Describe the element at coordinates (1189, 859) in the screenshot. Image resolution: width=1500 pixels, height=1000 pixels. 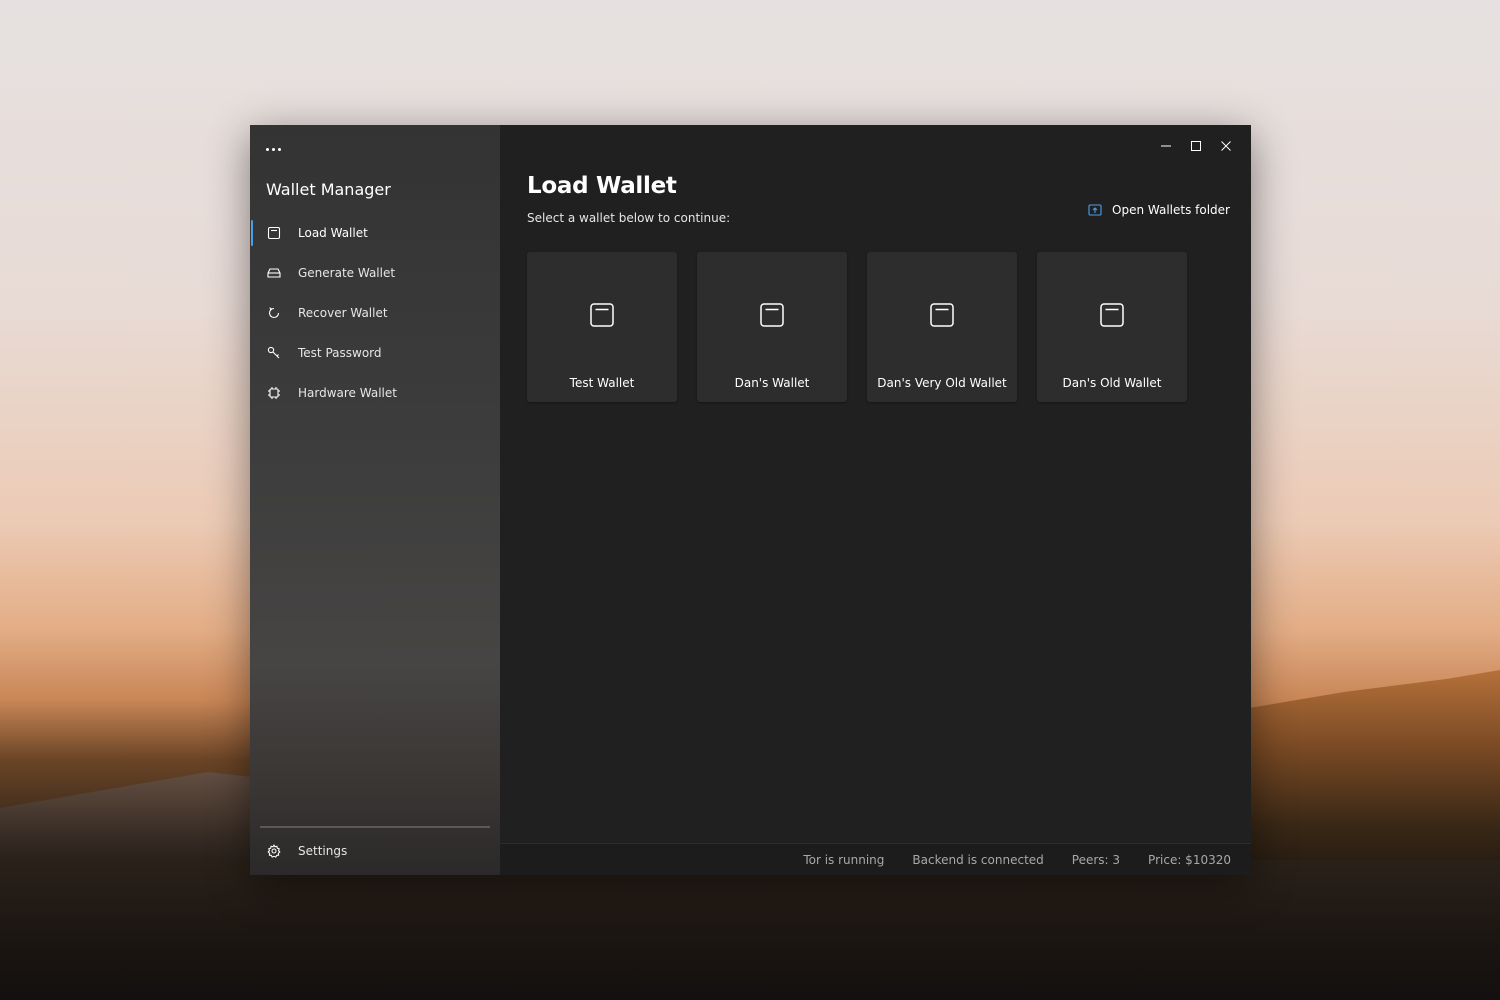
I see `price-value: Price: $10320` at that location.